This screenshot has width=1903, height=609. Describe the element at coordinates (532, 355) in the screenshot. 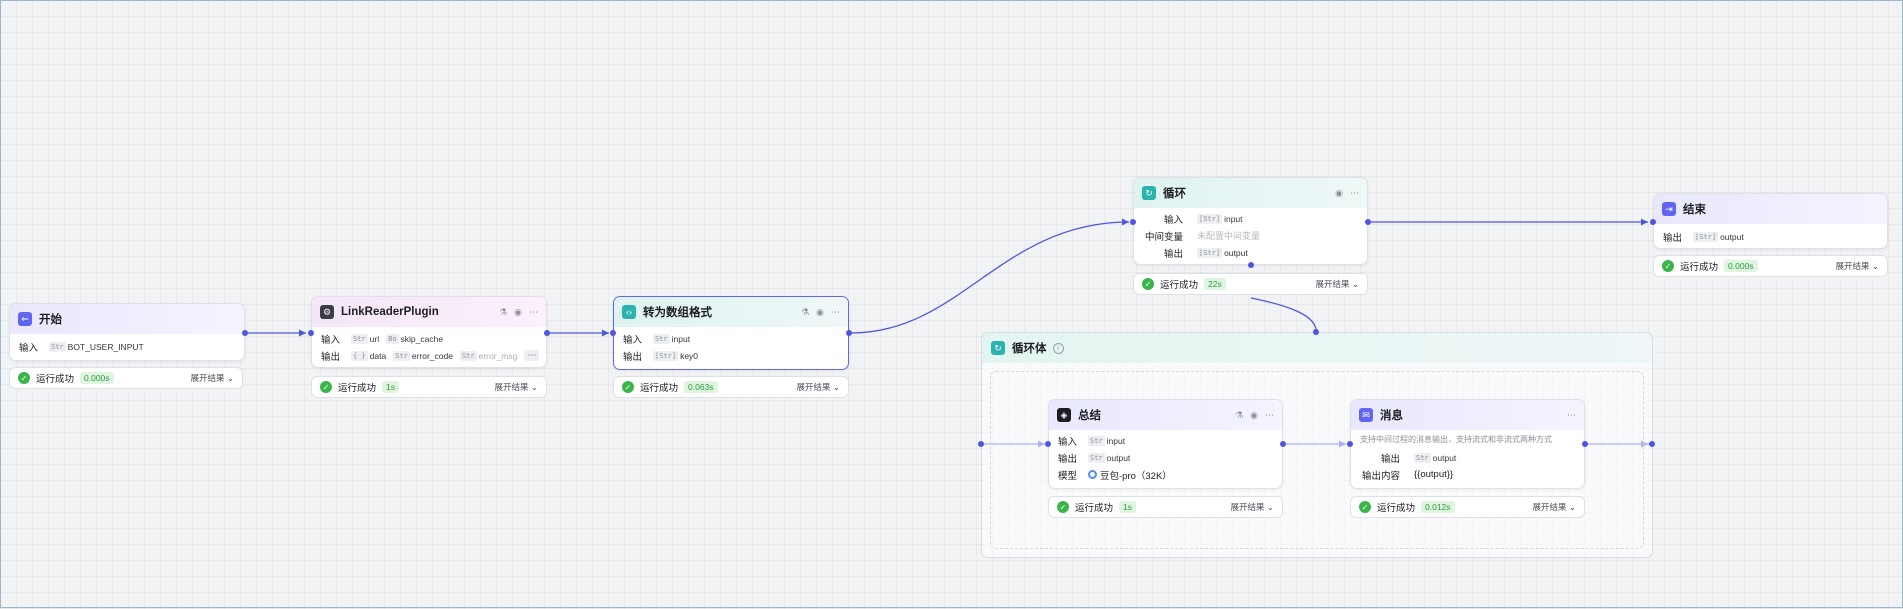

I see `more-vars-icon: ⋯` at that location.